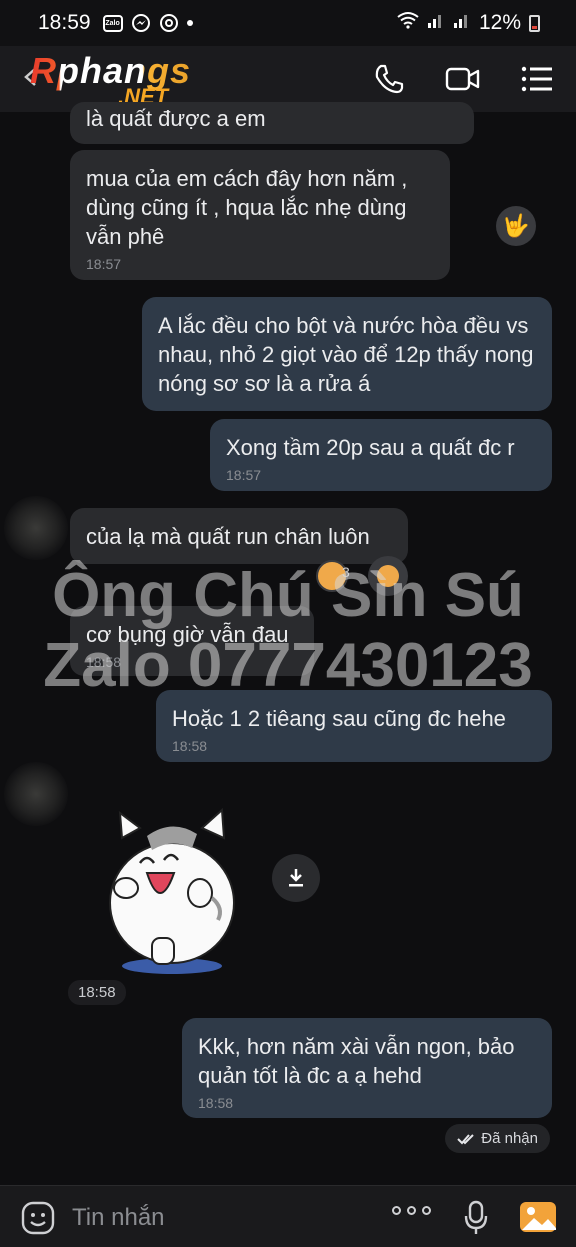  I want to click on download-sticker-button, so click(296, 878).